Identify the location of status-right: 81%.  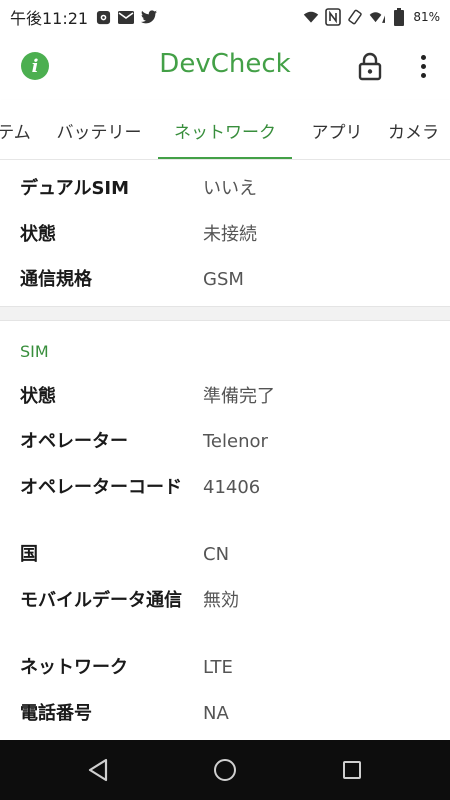
(371, 17).